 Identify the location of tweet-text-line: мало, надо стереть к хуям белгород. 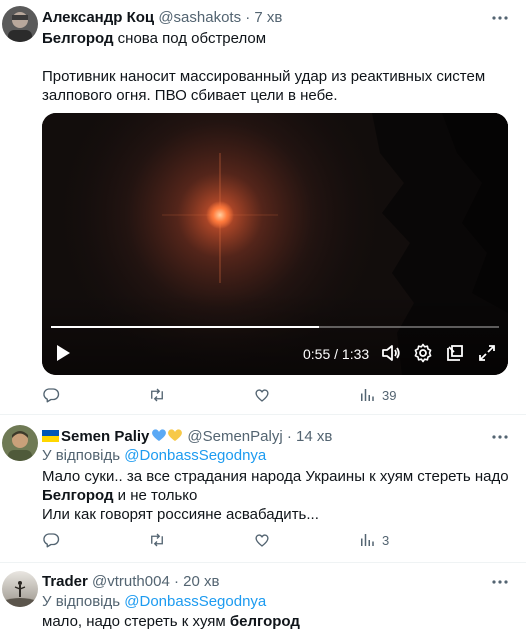
(171, 622).